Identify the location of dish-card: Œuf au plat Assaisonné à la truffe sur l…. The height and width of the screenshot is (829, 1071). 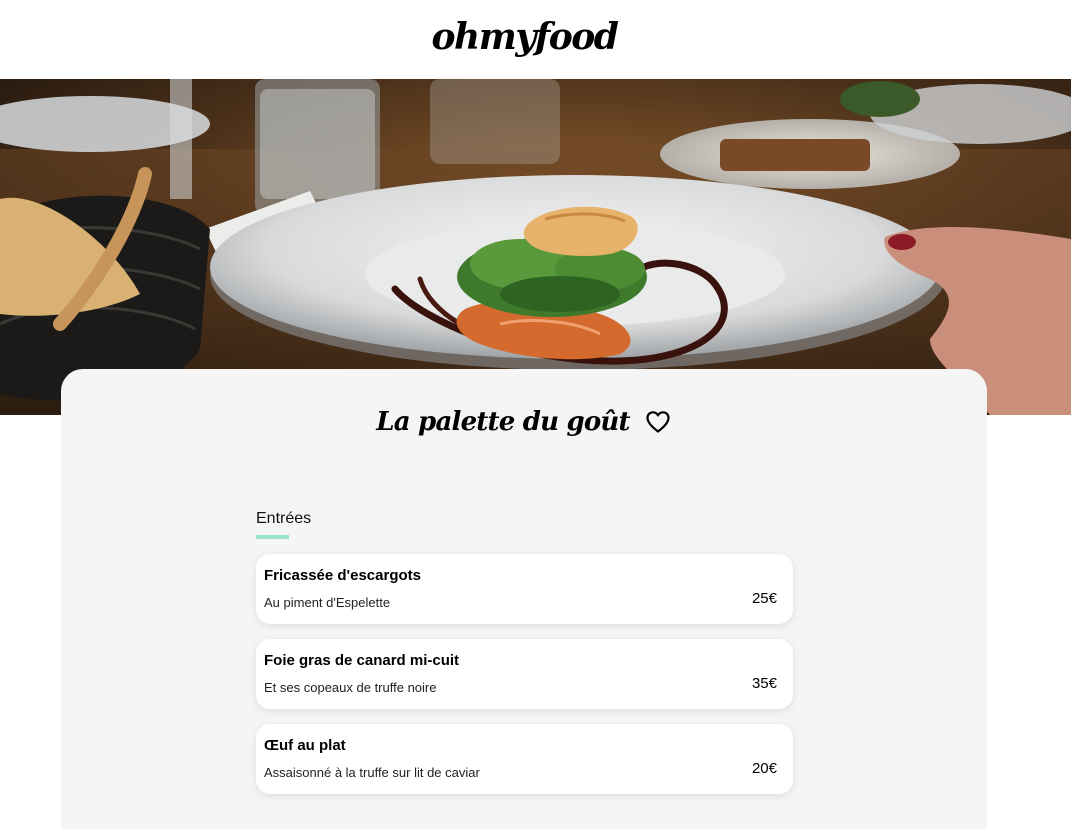
(524, 759).